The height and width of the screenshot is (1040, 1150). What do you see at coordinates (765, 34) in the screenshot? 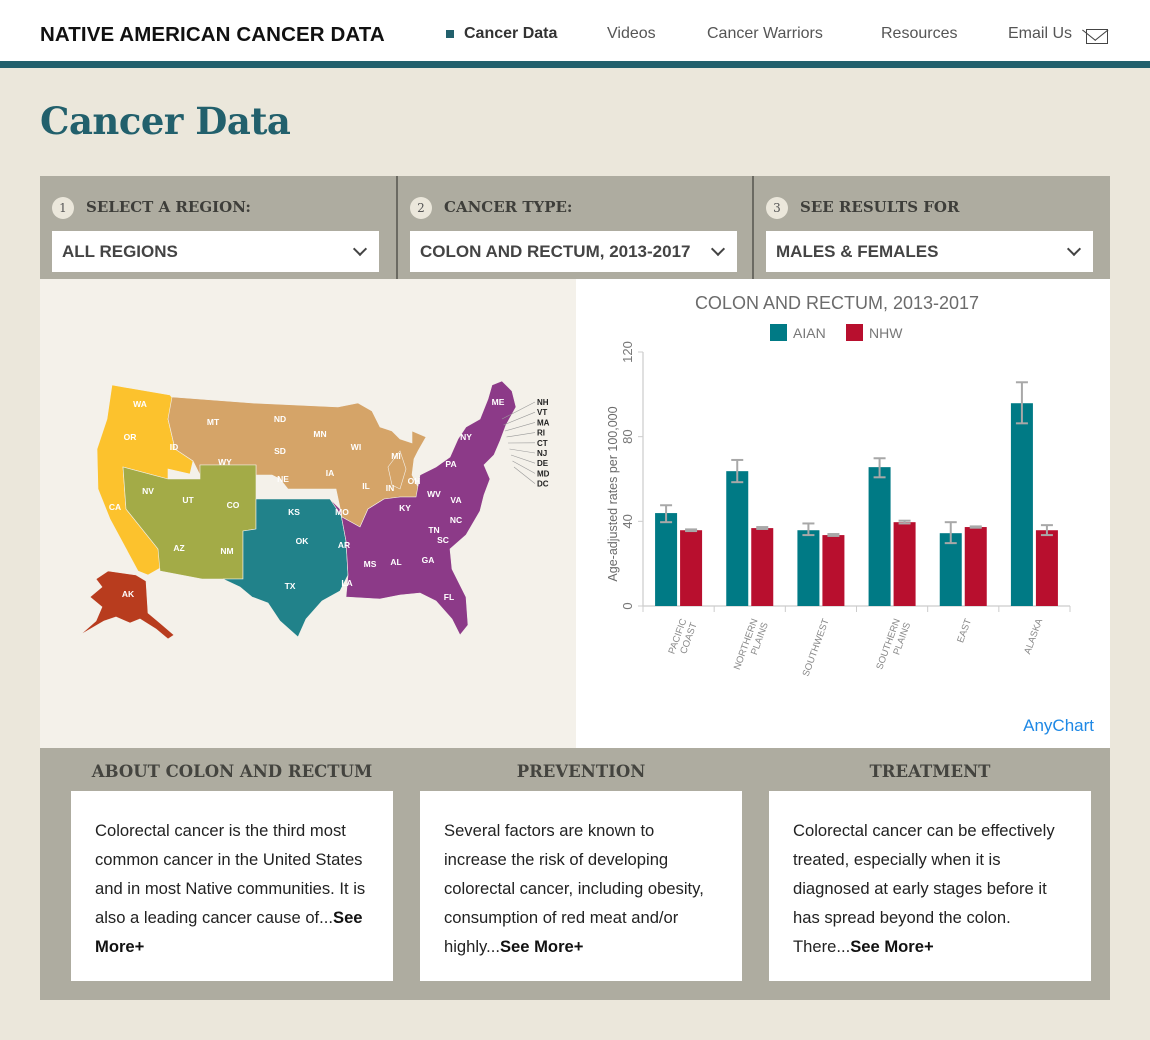
I see `nav-cancer-warriors: Cancer Warriors` at bounding box center [765, 34].